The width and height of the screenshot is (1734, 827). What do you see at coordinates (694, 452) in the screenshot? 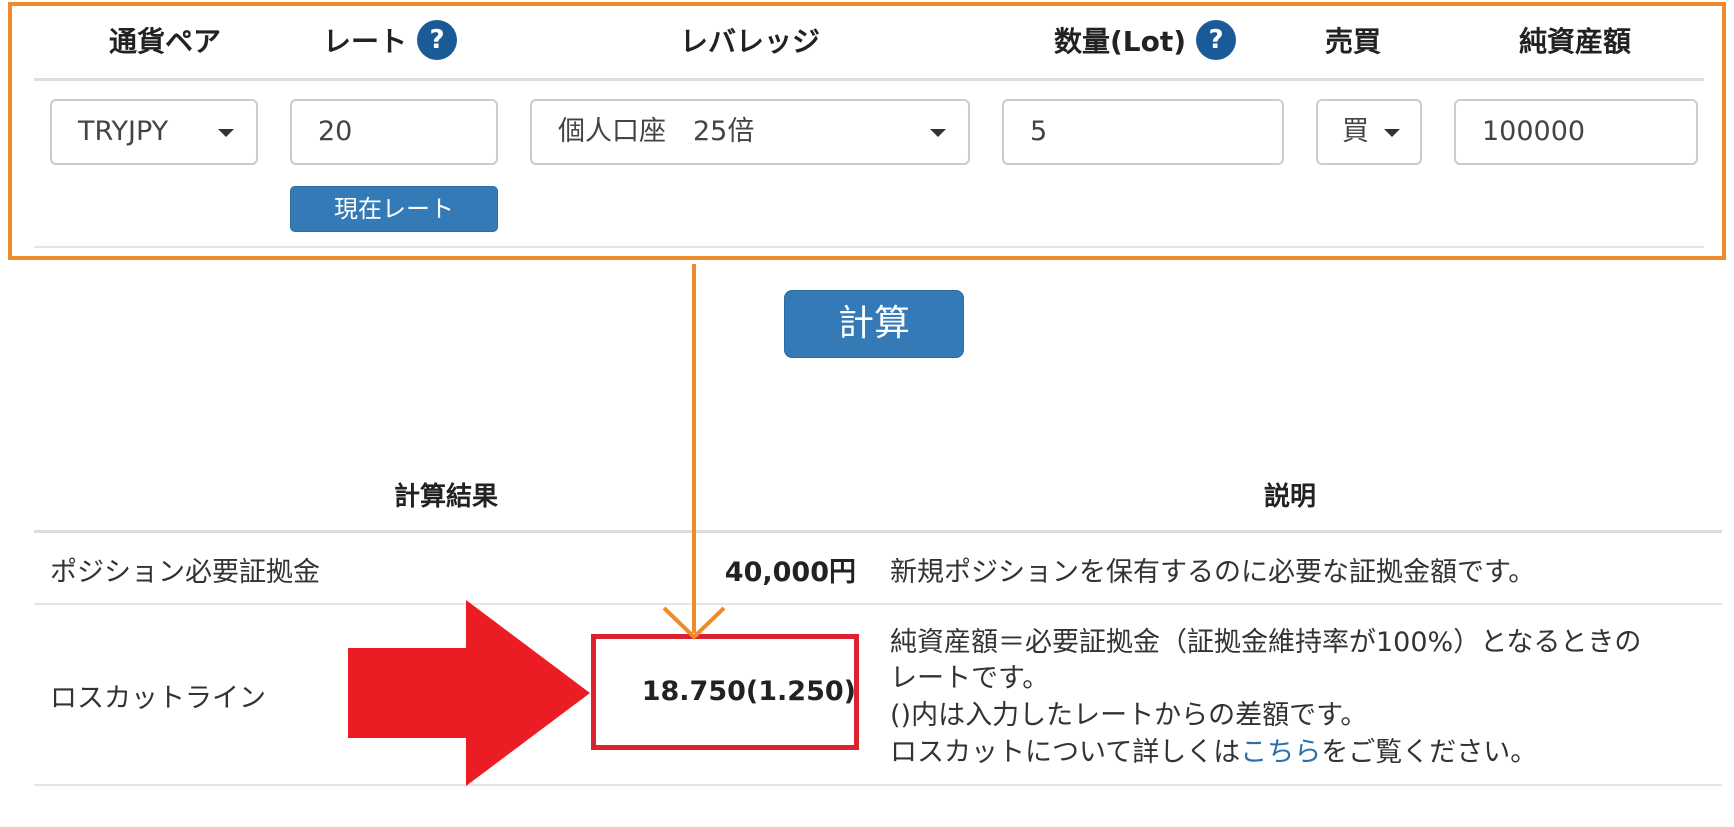
I see `arrow-down-icon` at bounding box center [694, 452].